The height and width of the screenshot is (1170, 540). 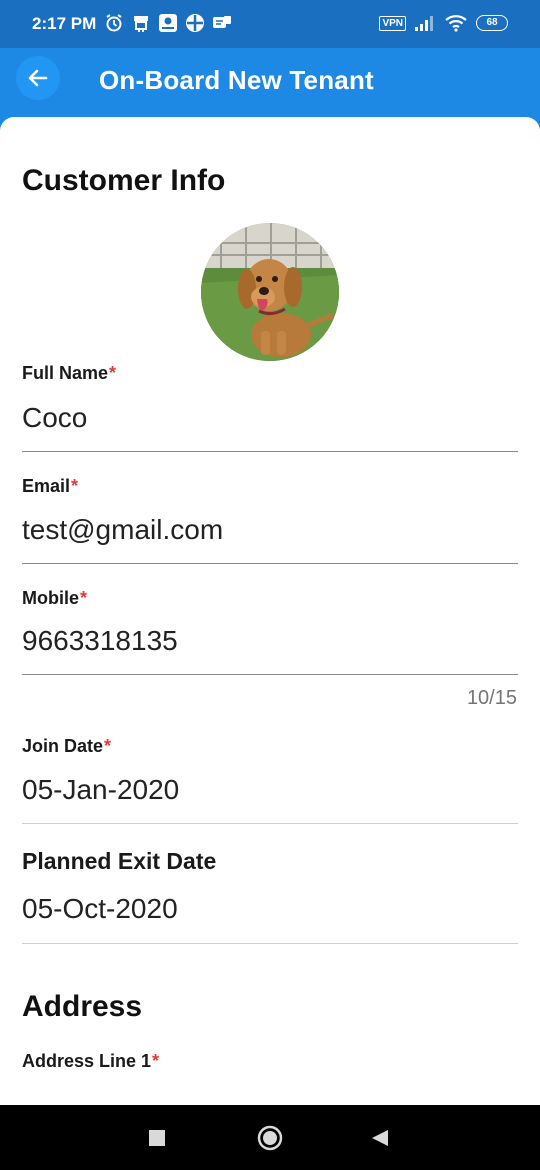 I want to click on full-name-label: Full Name*, so click(x=69, y=373).